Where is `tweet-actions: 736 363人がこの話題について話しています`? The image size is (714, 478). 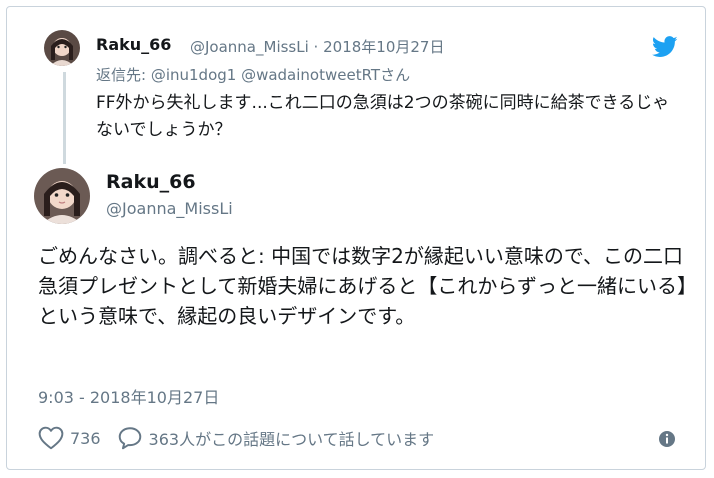 tweet-actions: 736 363人がこの話題について話しています is located at coordinates (236, 438).